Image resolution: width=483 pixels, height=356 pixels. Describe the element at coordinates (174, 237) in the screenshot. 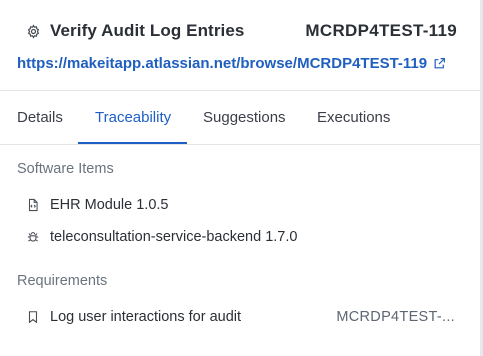

I see `software-item-label: teleconsultation-service-backend 1.7.0` at that location.